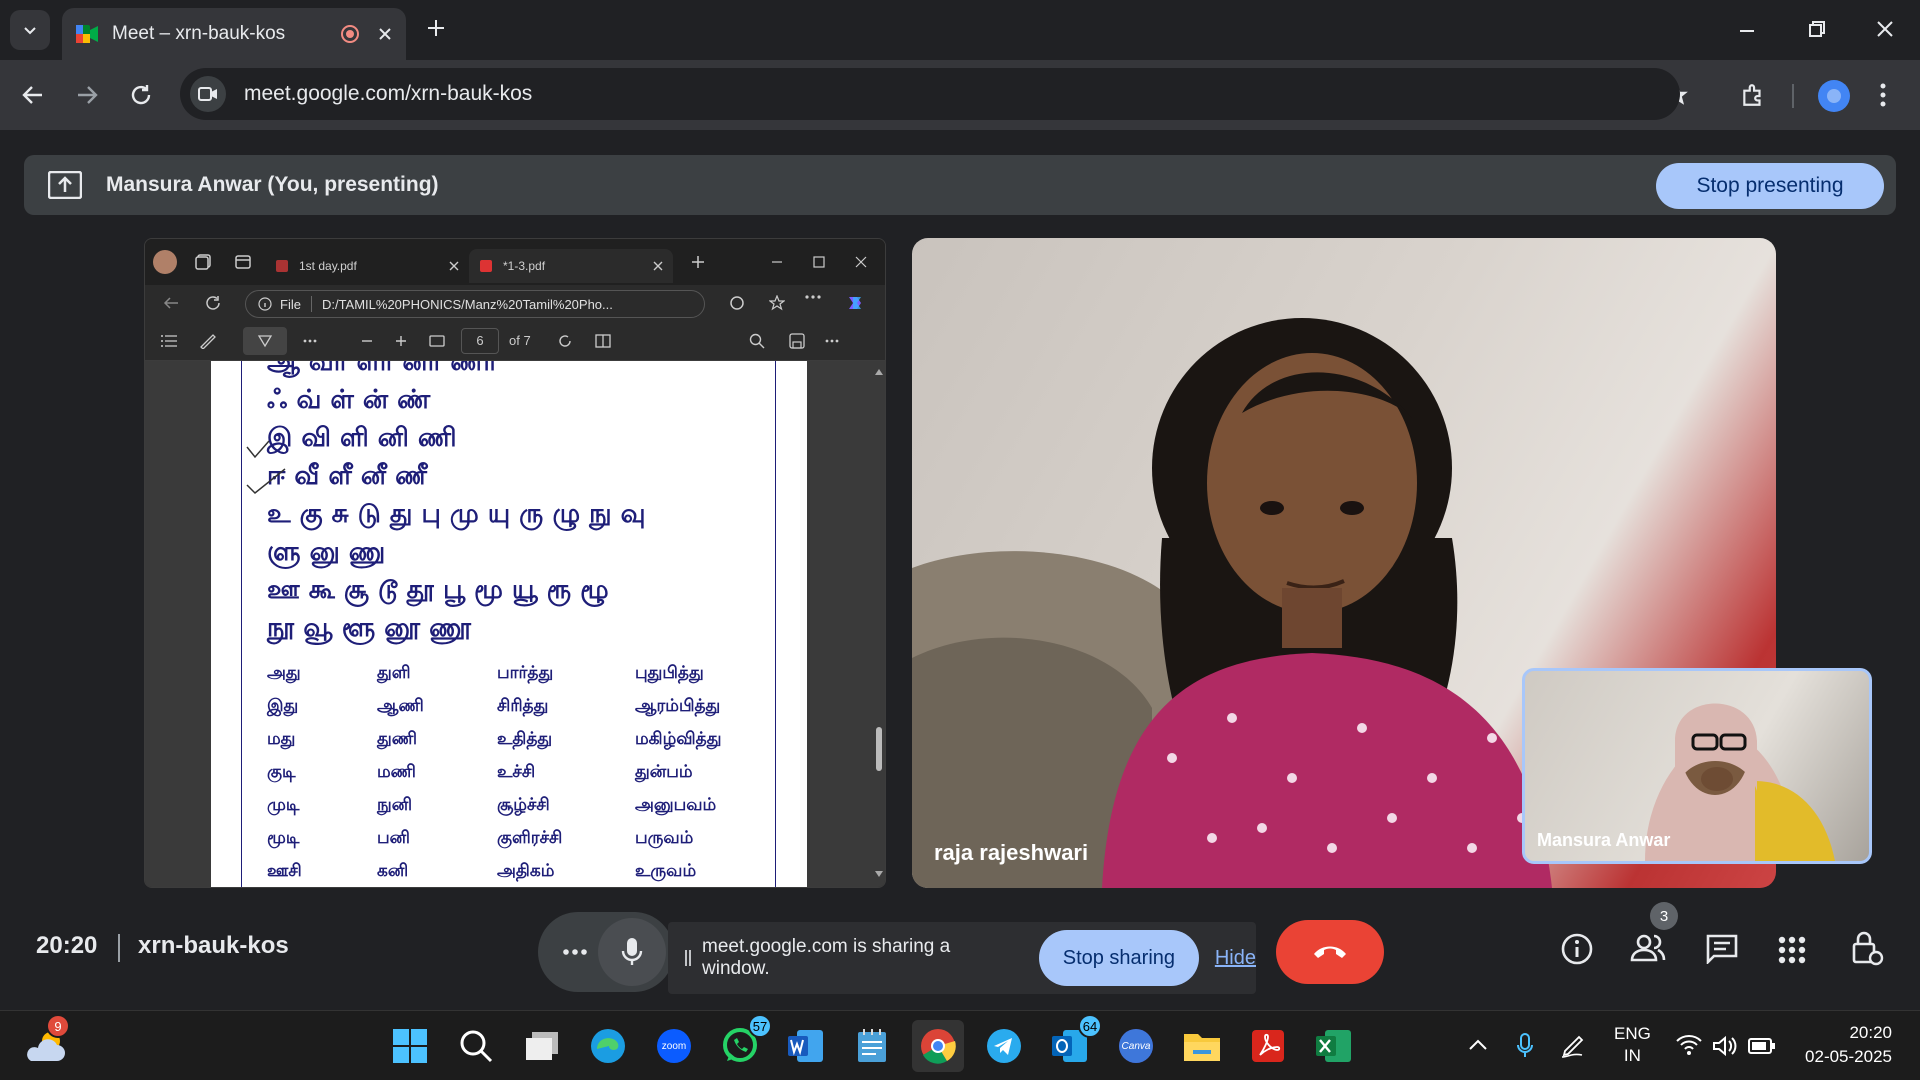  I want to click on close-window-icon, so click(1885, 29).